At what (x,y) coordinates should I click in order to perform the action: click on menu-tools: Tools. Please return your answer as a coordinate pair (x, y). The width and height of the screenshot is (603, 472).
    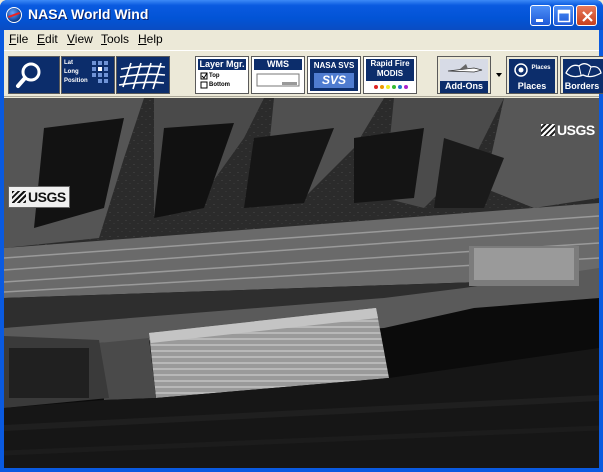
    Looking at the image, I should click on (115, 39).